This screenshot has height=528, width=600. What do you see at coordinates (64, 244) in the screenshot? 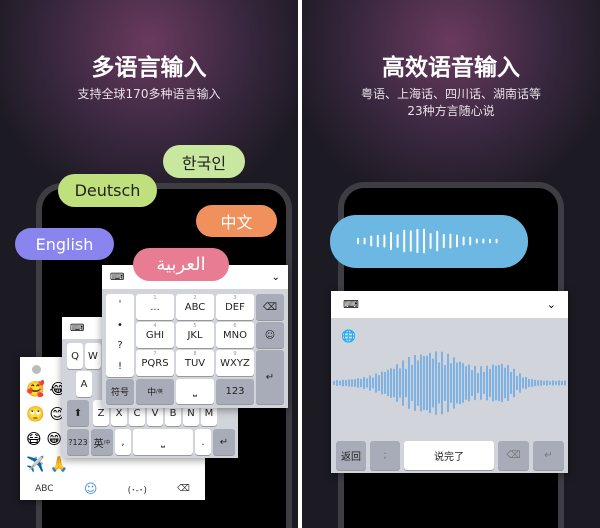
I see `bubble-english: English` at bounding box center [64, 244].